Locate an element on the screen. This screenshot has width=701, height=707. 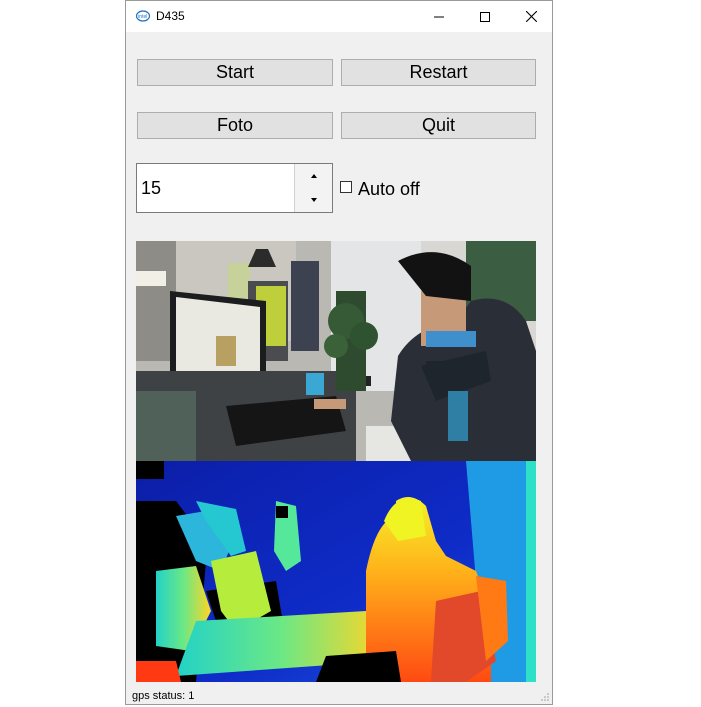
maximize-button is located at coordinates (485, 16).